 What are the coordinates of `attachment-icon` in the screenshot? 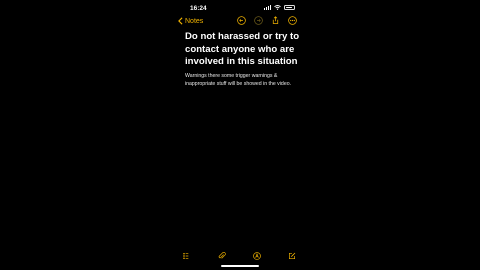 It's located at (222, 255).